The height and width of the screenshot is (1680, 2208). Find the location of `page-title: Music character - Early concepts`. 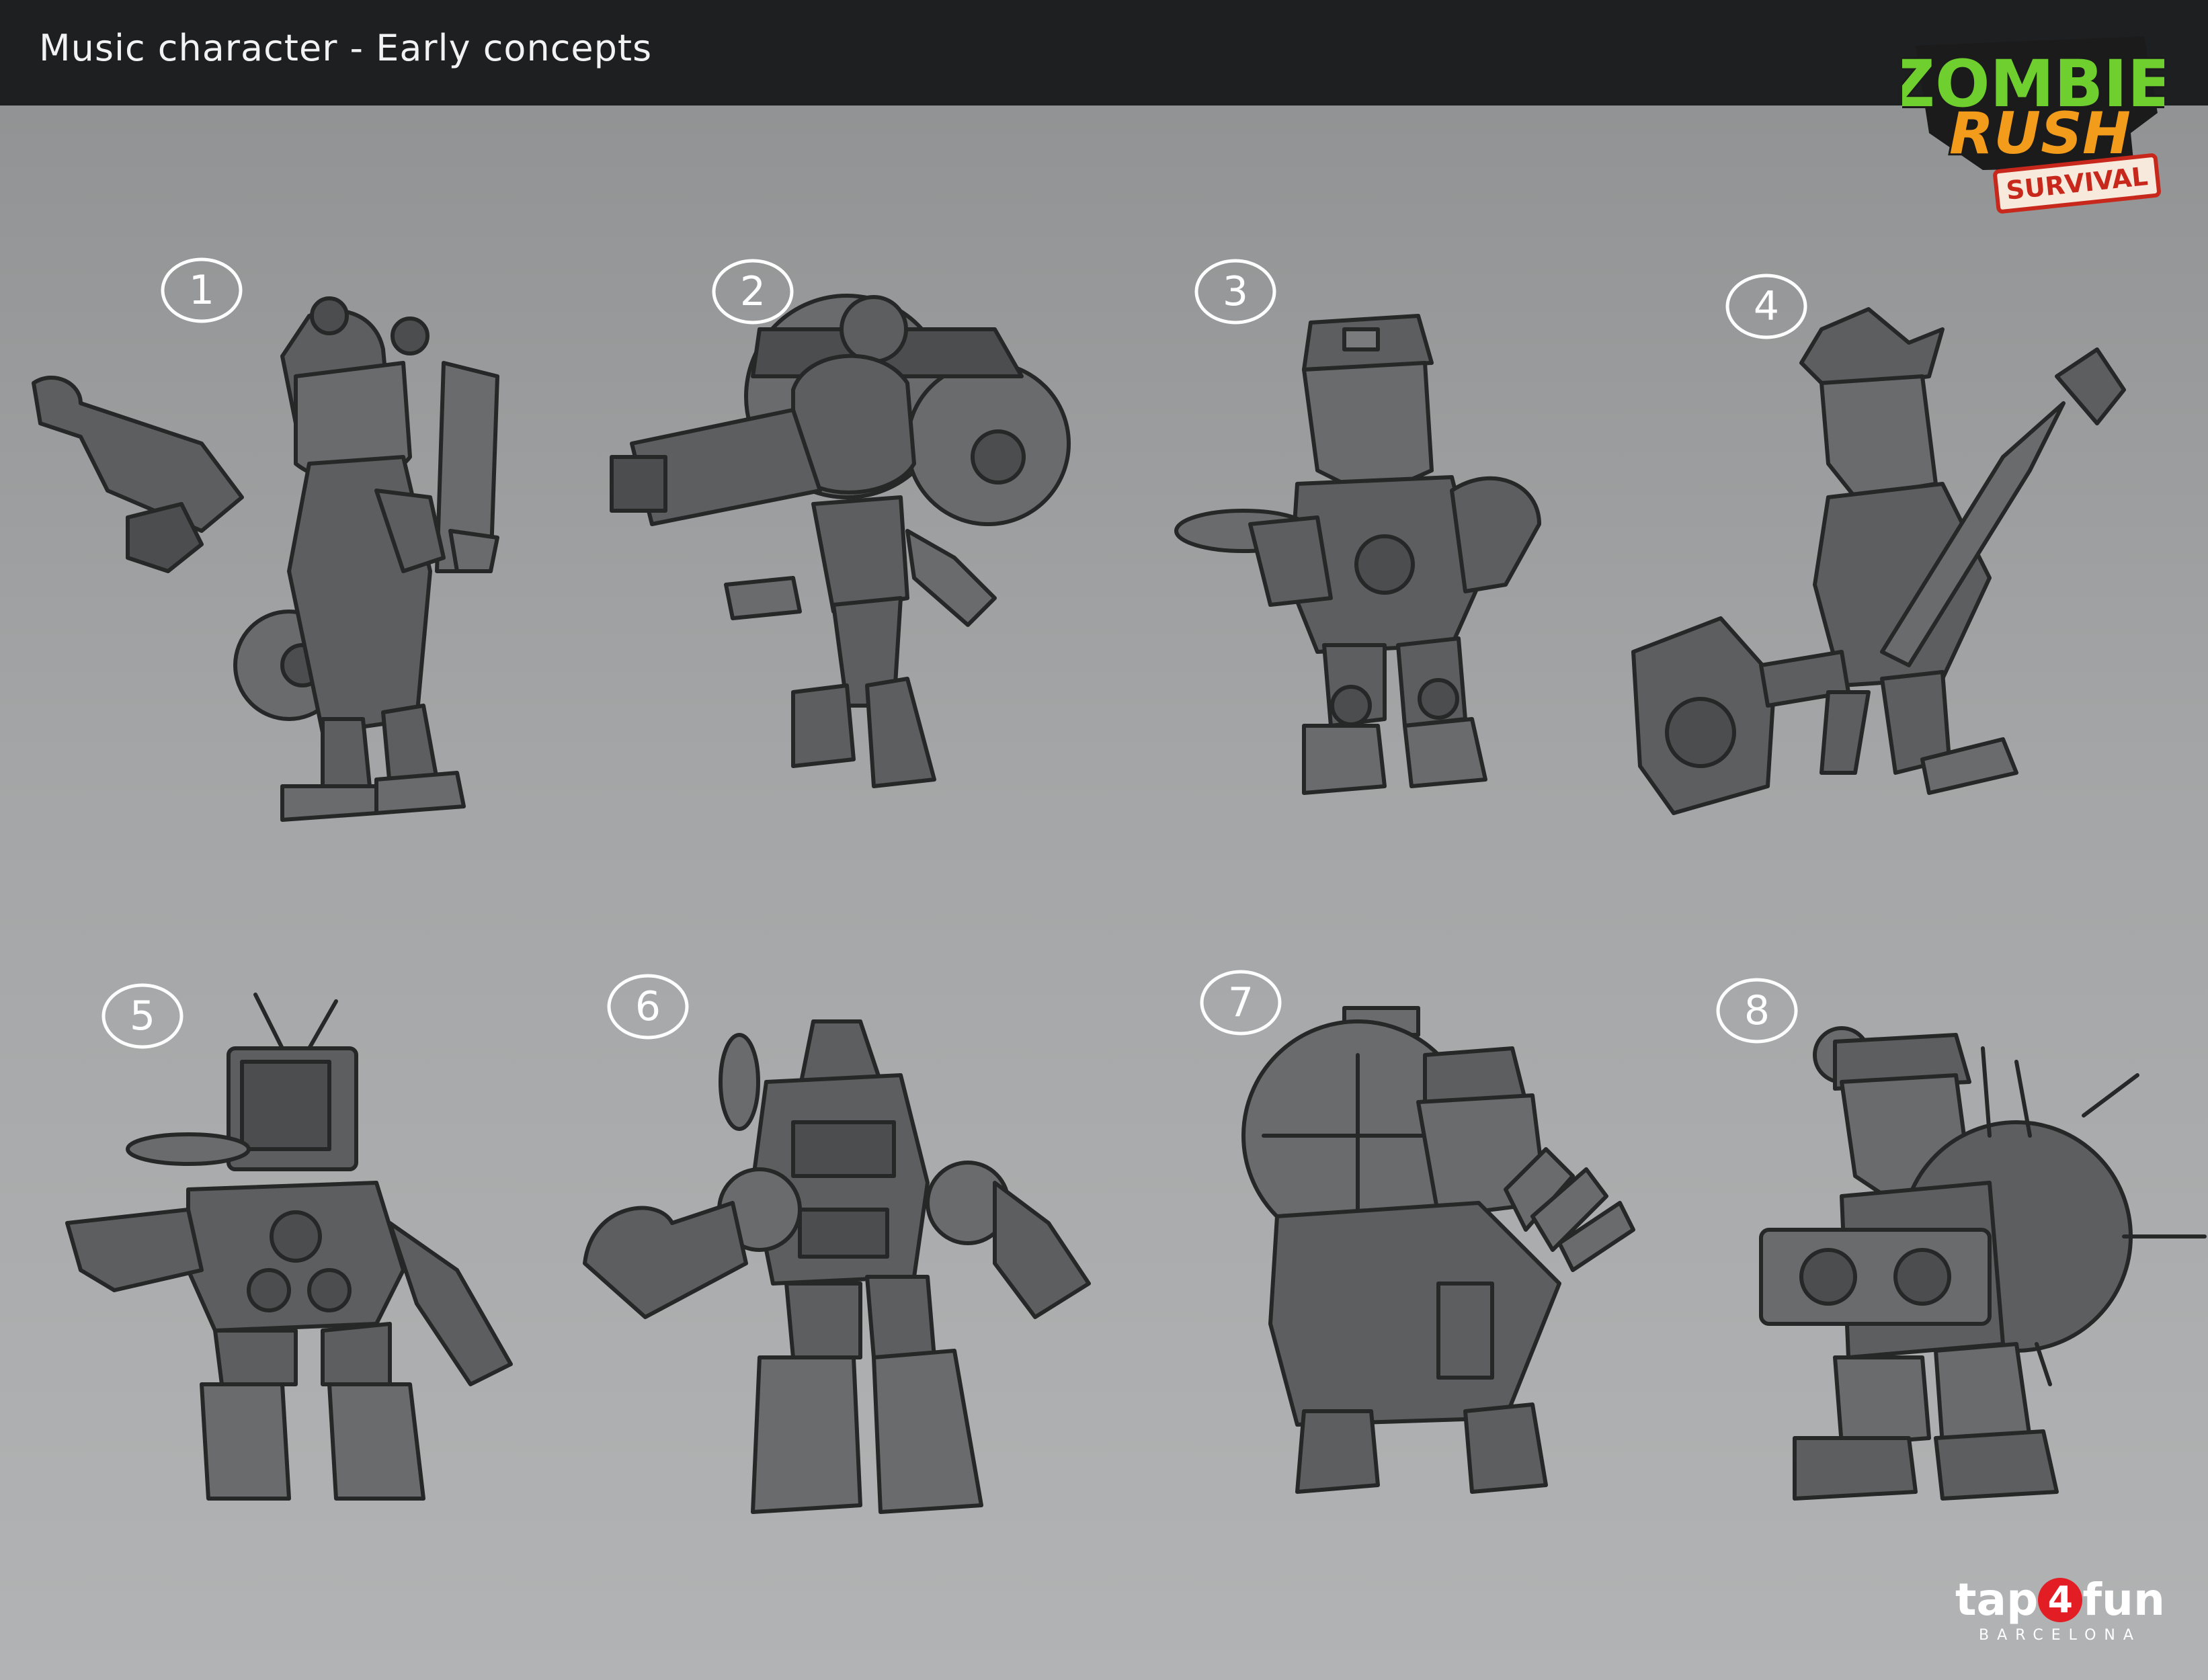

page-title: Music character - Early concepts is located at coordinates (346, 48).